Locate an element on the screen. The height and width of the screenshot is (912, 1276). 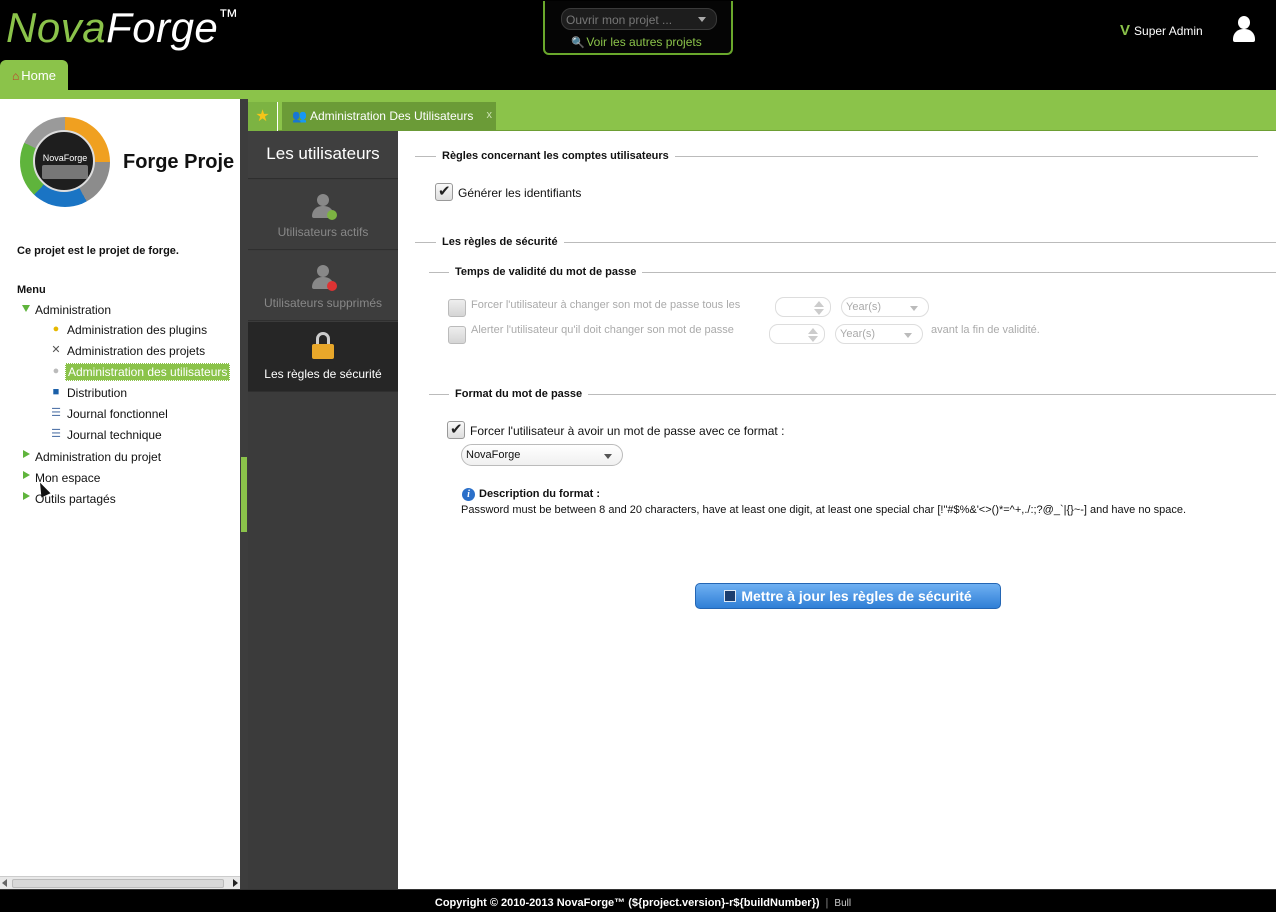
project-badge: NovaForge is located at coordinates (66, 165).